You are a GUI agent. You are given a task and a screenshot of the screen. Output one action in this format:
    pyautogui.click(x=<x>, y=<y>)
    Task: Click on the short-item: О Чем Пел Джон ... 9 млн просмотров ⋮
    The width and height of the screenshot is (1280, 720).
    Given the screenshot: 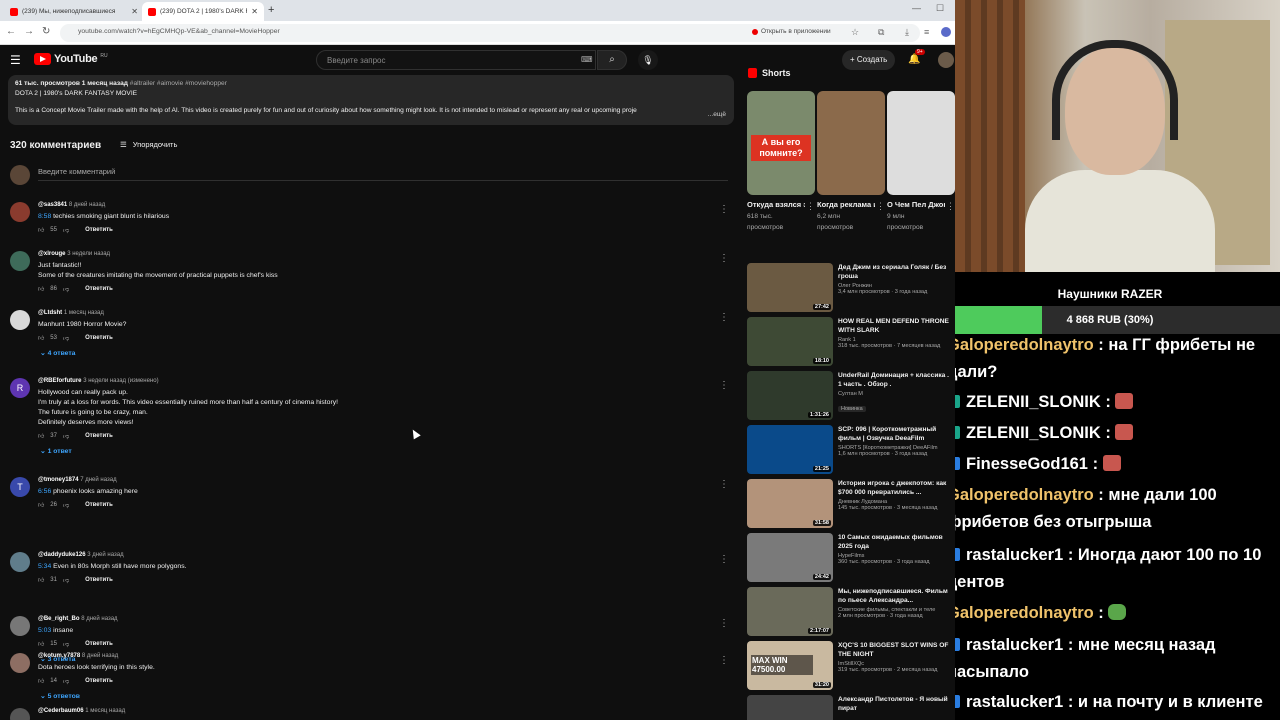 What is the action you would take?
    pyautogui.click(x=921, y=161)
    